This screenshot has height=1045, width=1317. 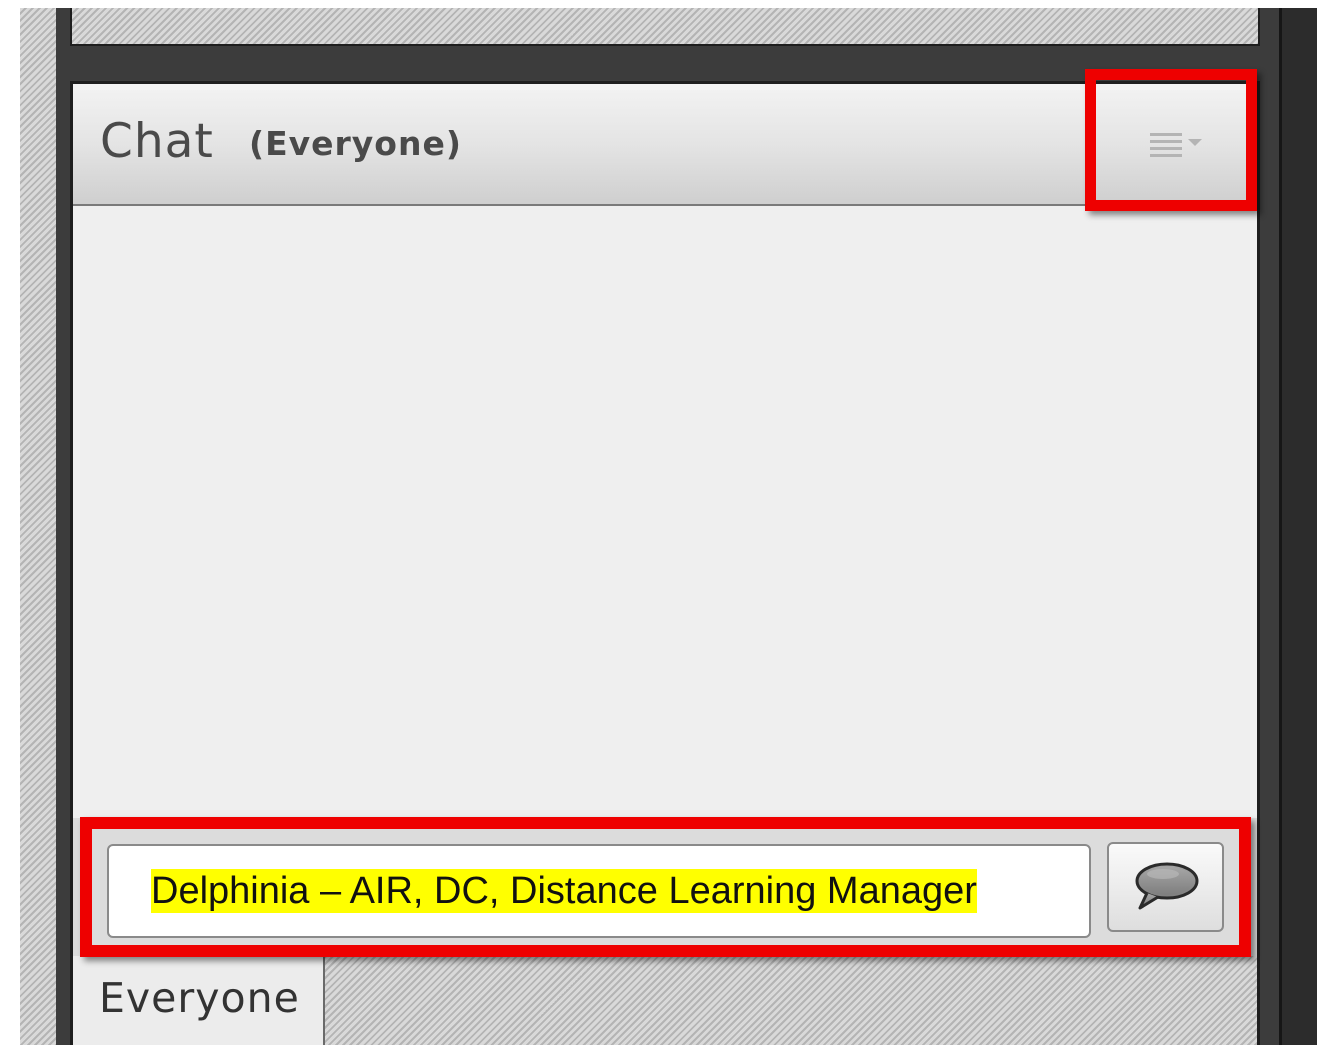 I want to click on right-frame-edge, so click(x=1299, y=526).